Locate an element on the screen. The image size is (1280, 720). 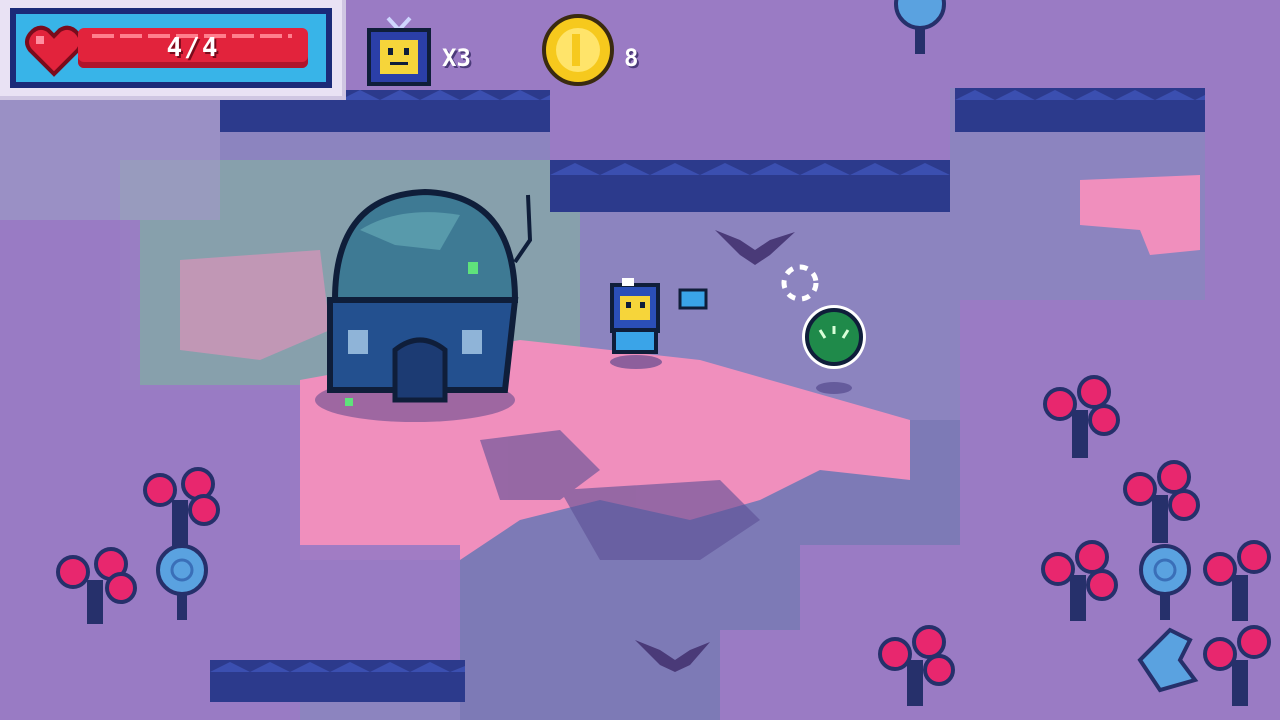
health-panel: 4/4 is located at coordinates (173, 50).